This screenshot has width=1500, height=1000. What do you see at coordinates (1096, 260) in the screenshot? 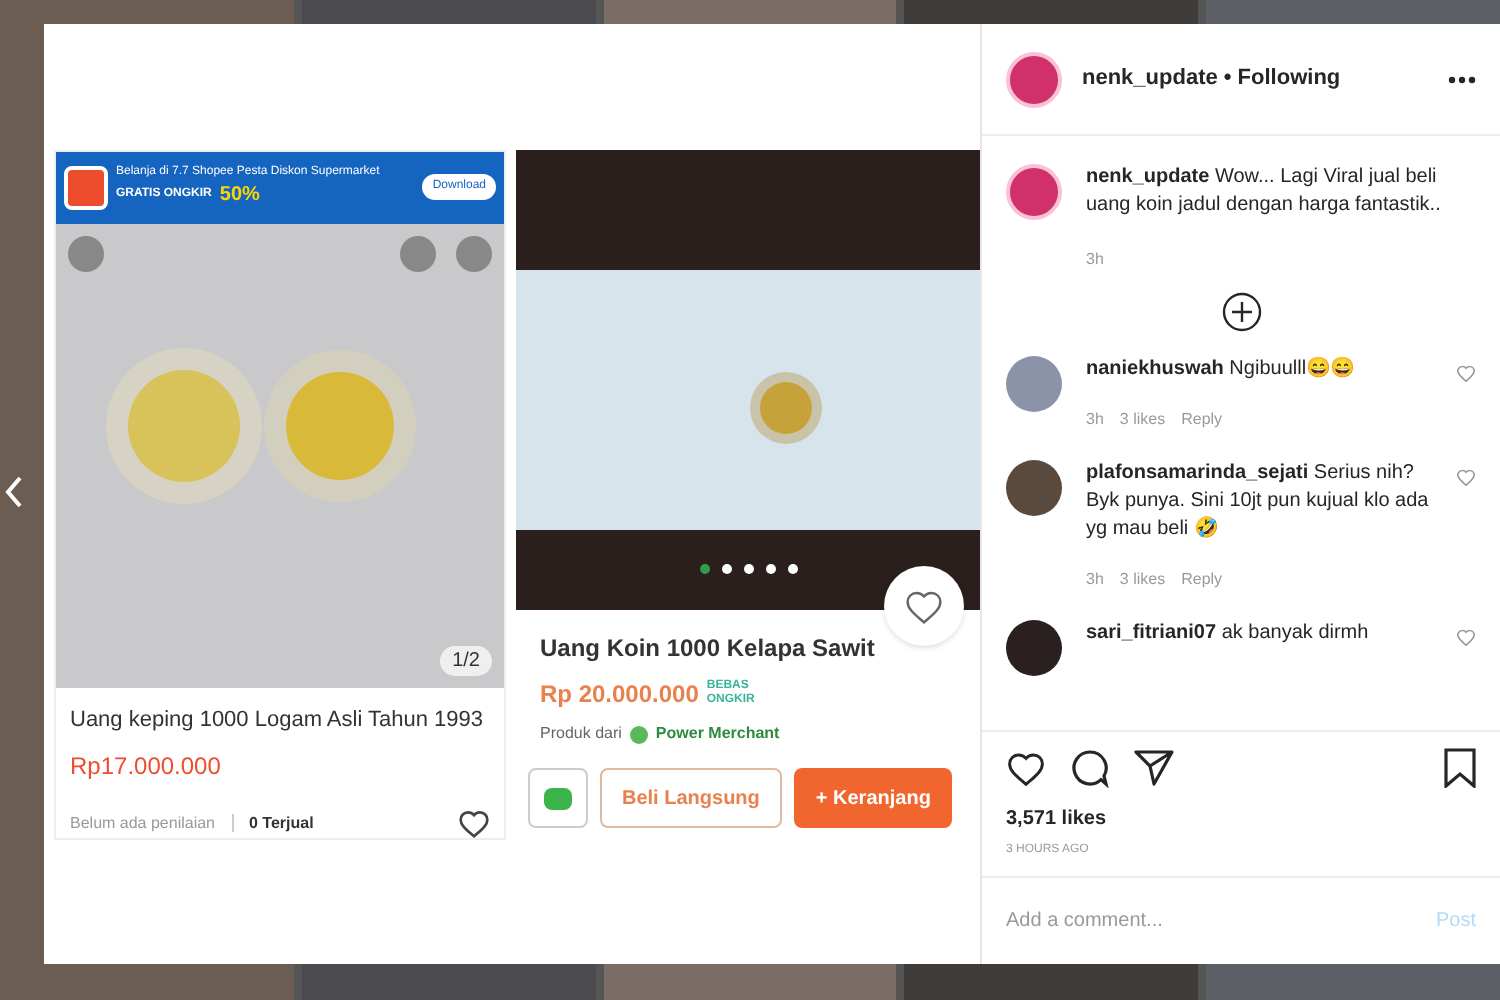
I see `caption-time: 3h` at bounding box center [1096, 260].